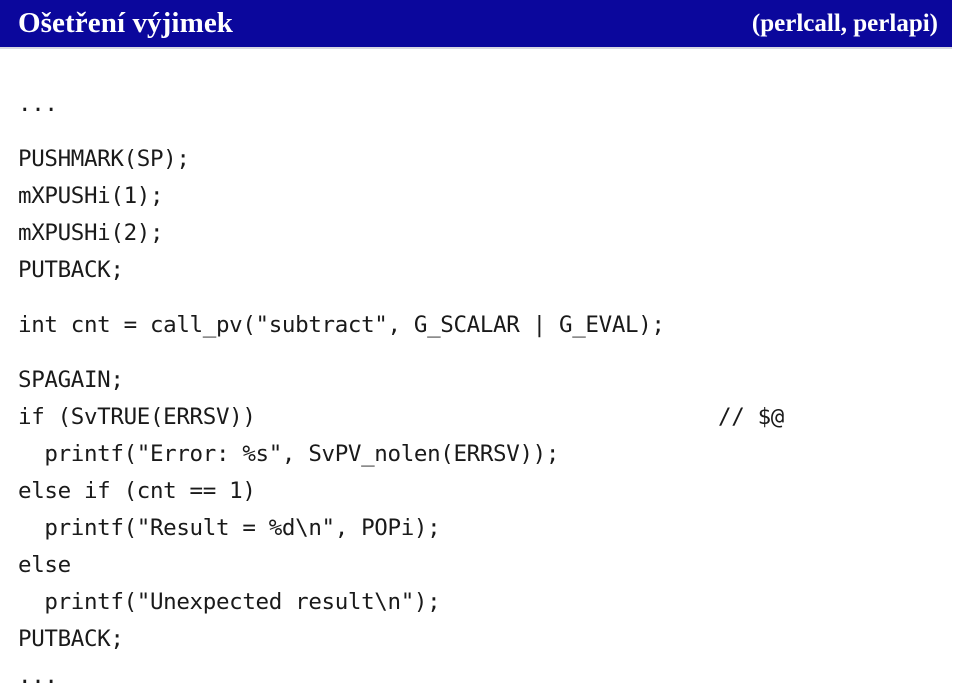 The height and width of the screenshot is (695, 960). Describe the element at coordinates (476, 23) in the screenshot. I see `slide-header: Ošetření výjimek (perlcall, perlapi)` at that location.